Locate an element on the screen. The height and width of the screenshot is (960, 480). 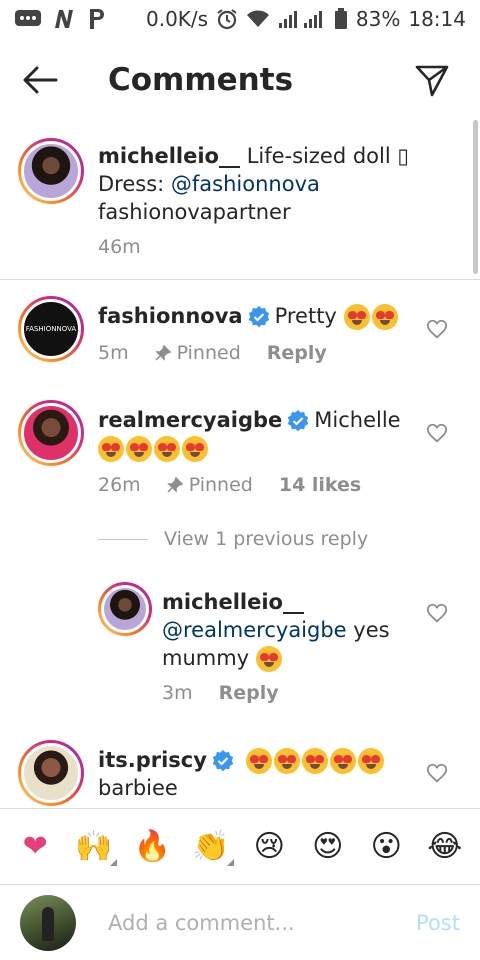
caption-line1: Life-sized doll ▯ is located at coordinates (327, 156).